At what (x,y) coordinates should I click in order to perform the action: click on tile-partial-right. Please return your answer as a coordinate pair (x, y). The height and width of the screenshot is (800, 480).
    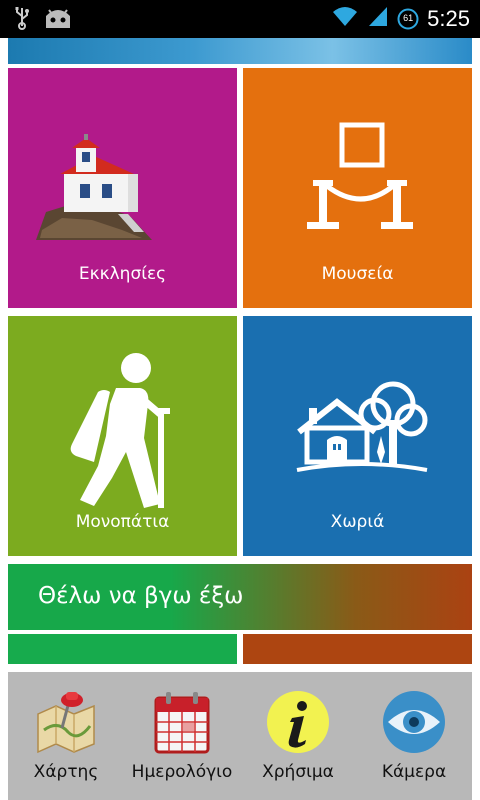
    Looking at the image, I should click on (357, 649).